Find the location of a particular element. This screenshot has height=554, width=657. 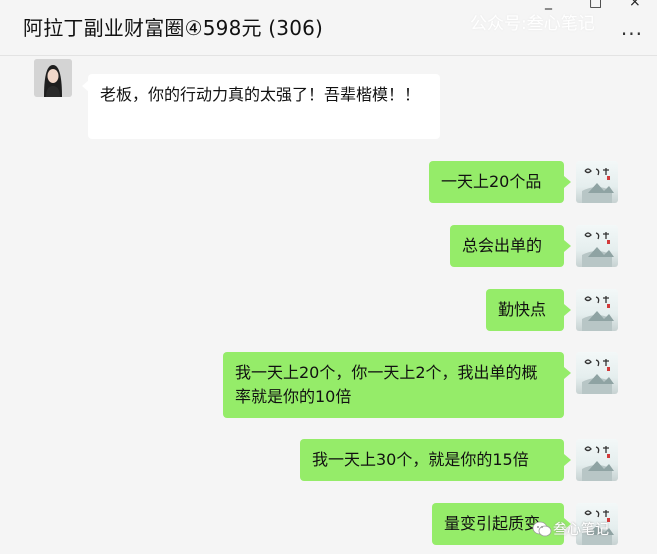

minimize-button: _ is located at coordinates (548, 5).